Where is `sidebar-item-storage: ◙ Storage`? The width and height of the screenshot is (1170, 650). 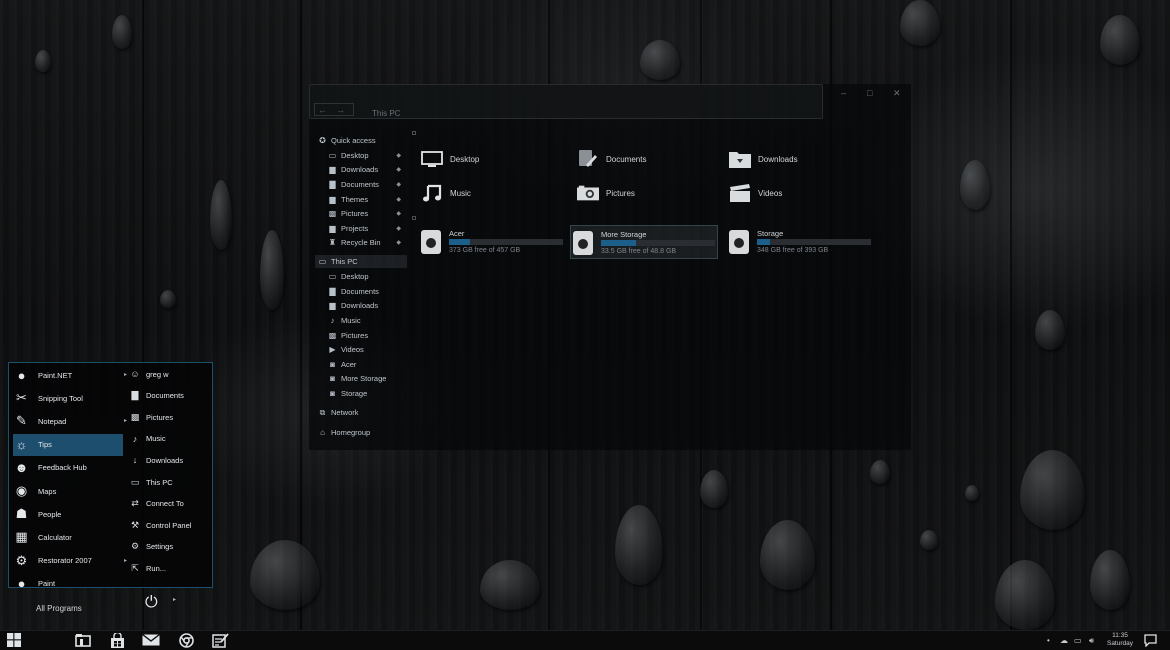 sidebar-item-storage: ◙ Storage is located at coordinates (361, 393).